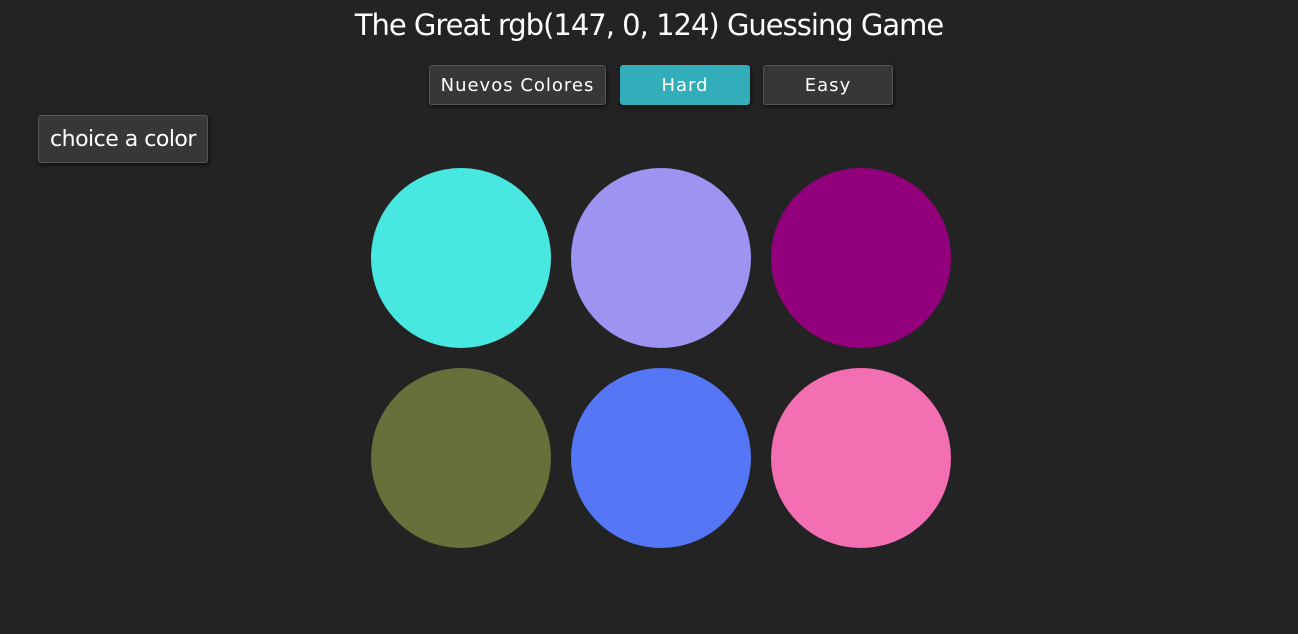 This screenshot has height=634, width=1298. What do you see at coordinates (517, 85) in the screenshot?
I see `new-colors-button: Nuevos Colores` at bounding box center [517, 85].